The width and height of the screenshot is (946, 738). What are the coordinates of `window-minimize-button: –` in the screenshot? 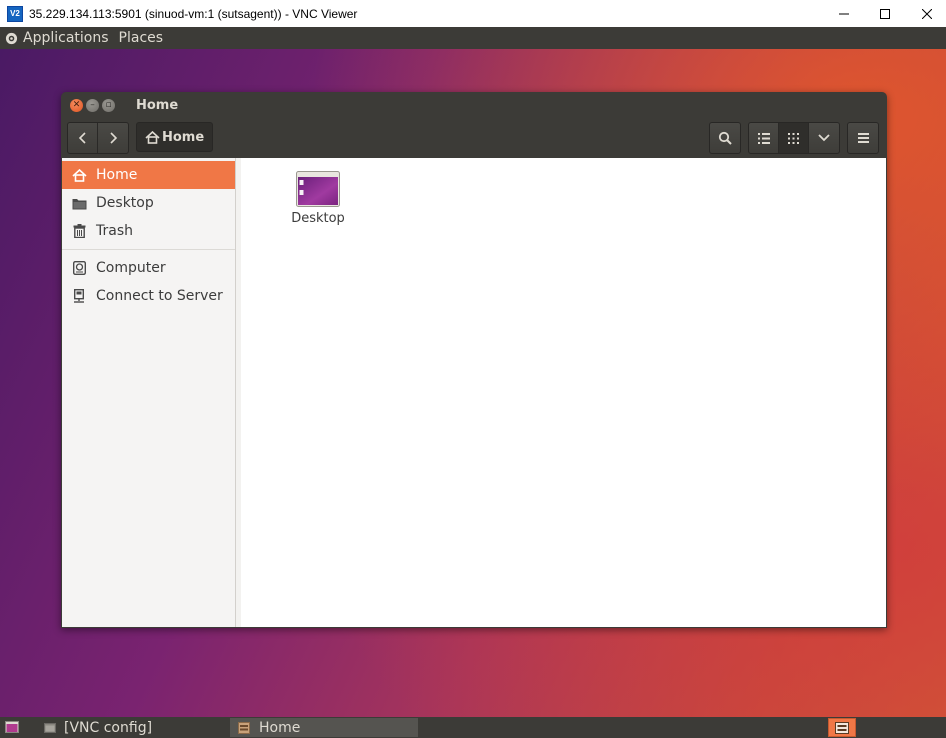 It's located at (92, 105).